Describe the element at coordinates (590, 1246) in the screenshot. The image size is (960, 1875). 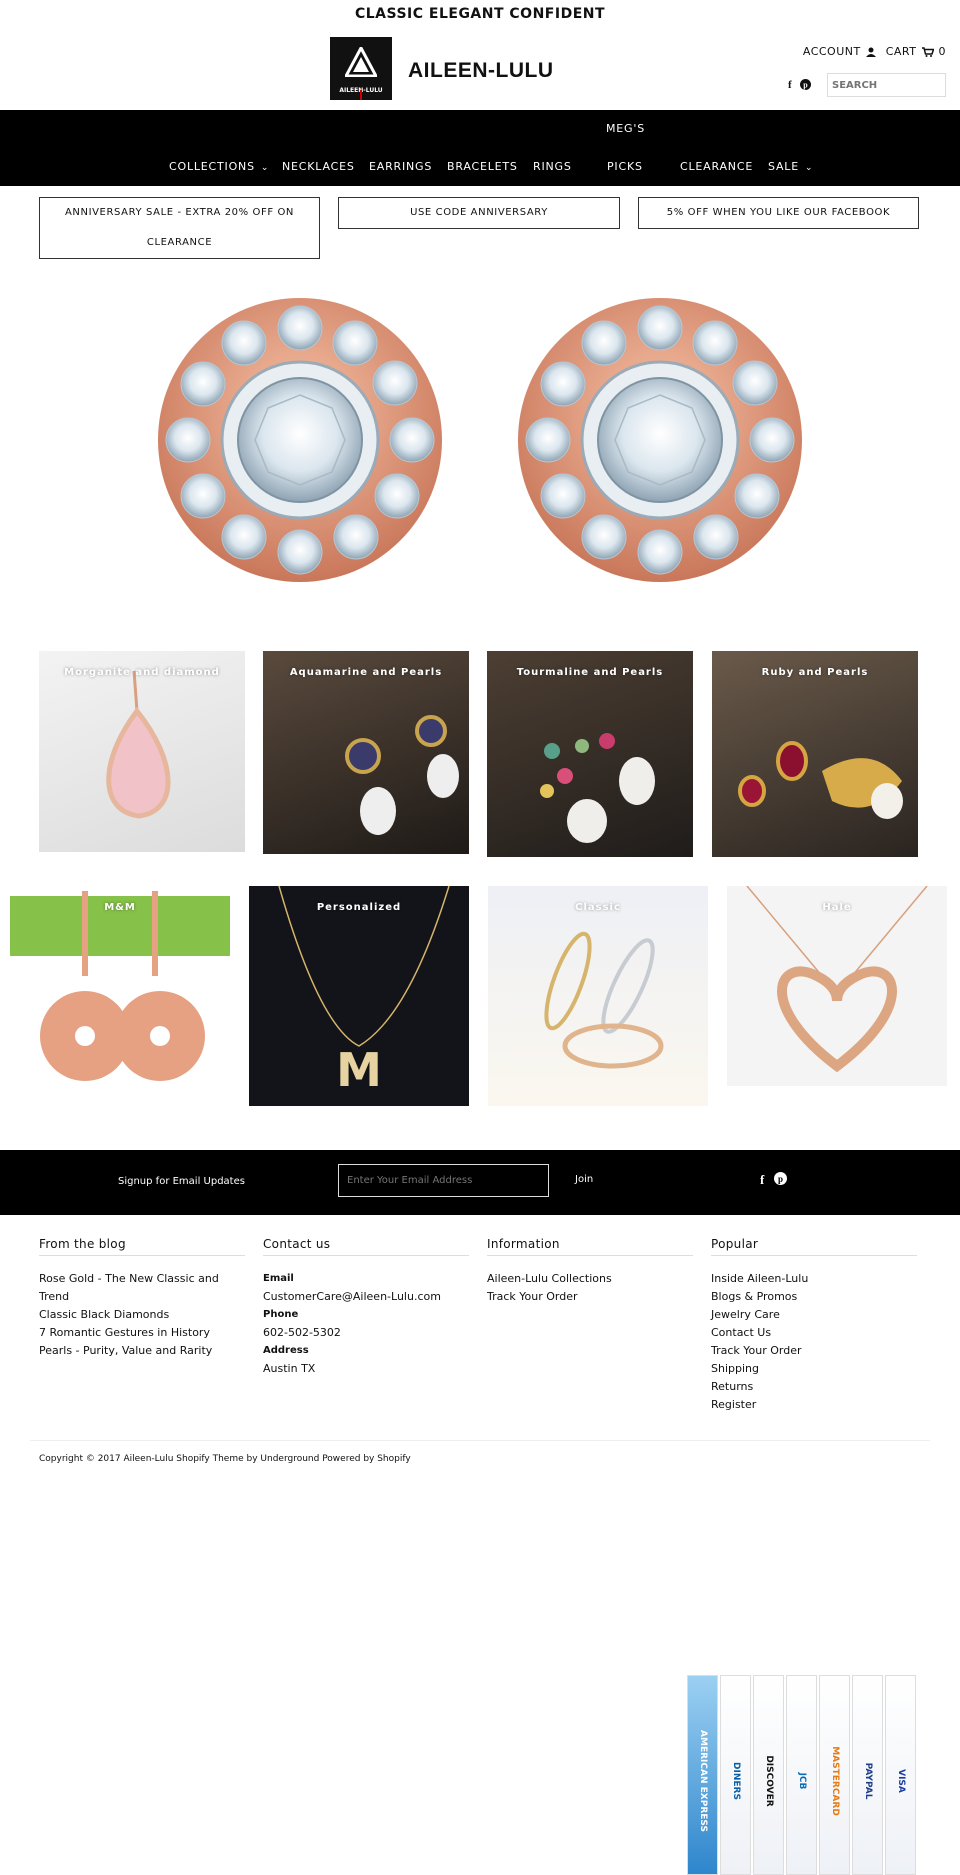
I see `footer-heading: Information` at that location.